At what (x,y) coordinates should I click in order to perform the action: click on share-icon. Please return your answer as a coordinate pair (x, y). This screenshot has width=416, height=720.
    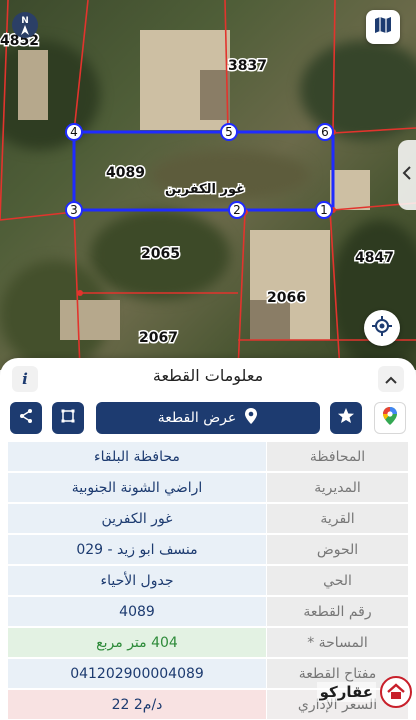
    Looking at the image, I should click on (26, 418).